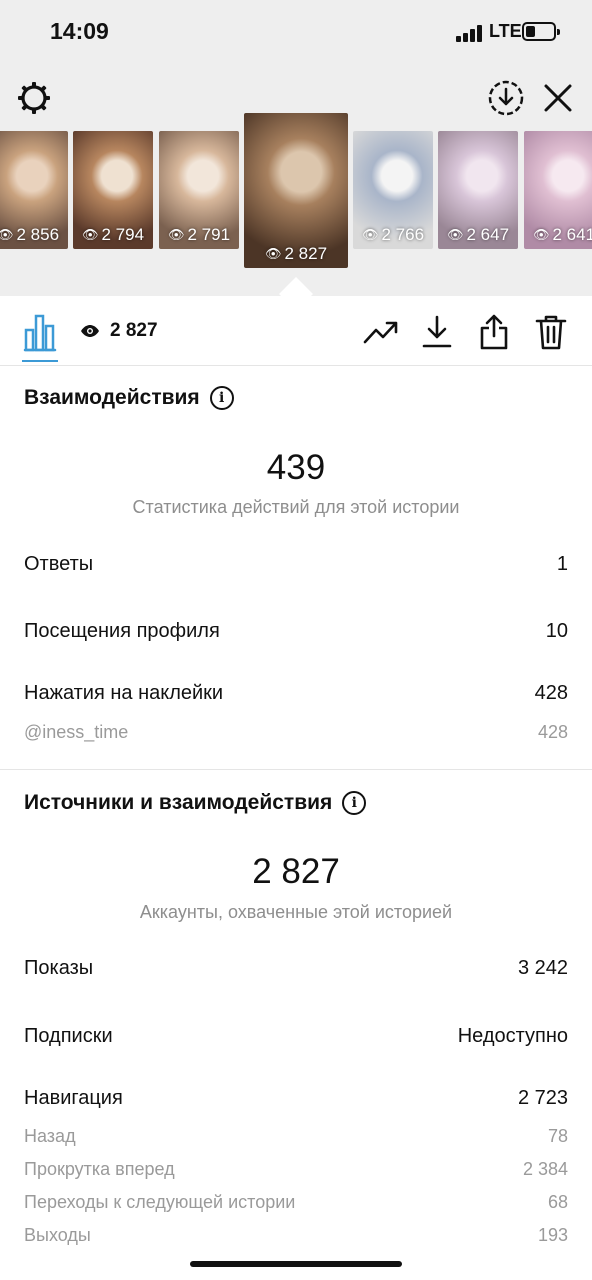 The width and height of the screenshot is (592, 1280). I want to click on navigation-row: Выходы 193, so click(296, 1235).